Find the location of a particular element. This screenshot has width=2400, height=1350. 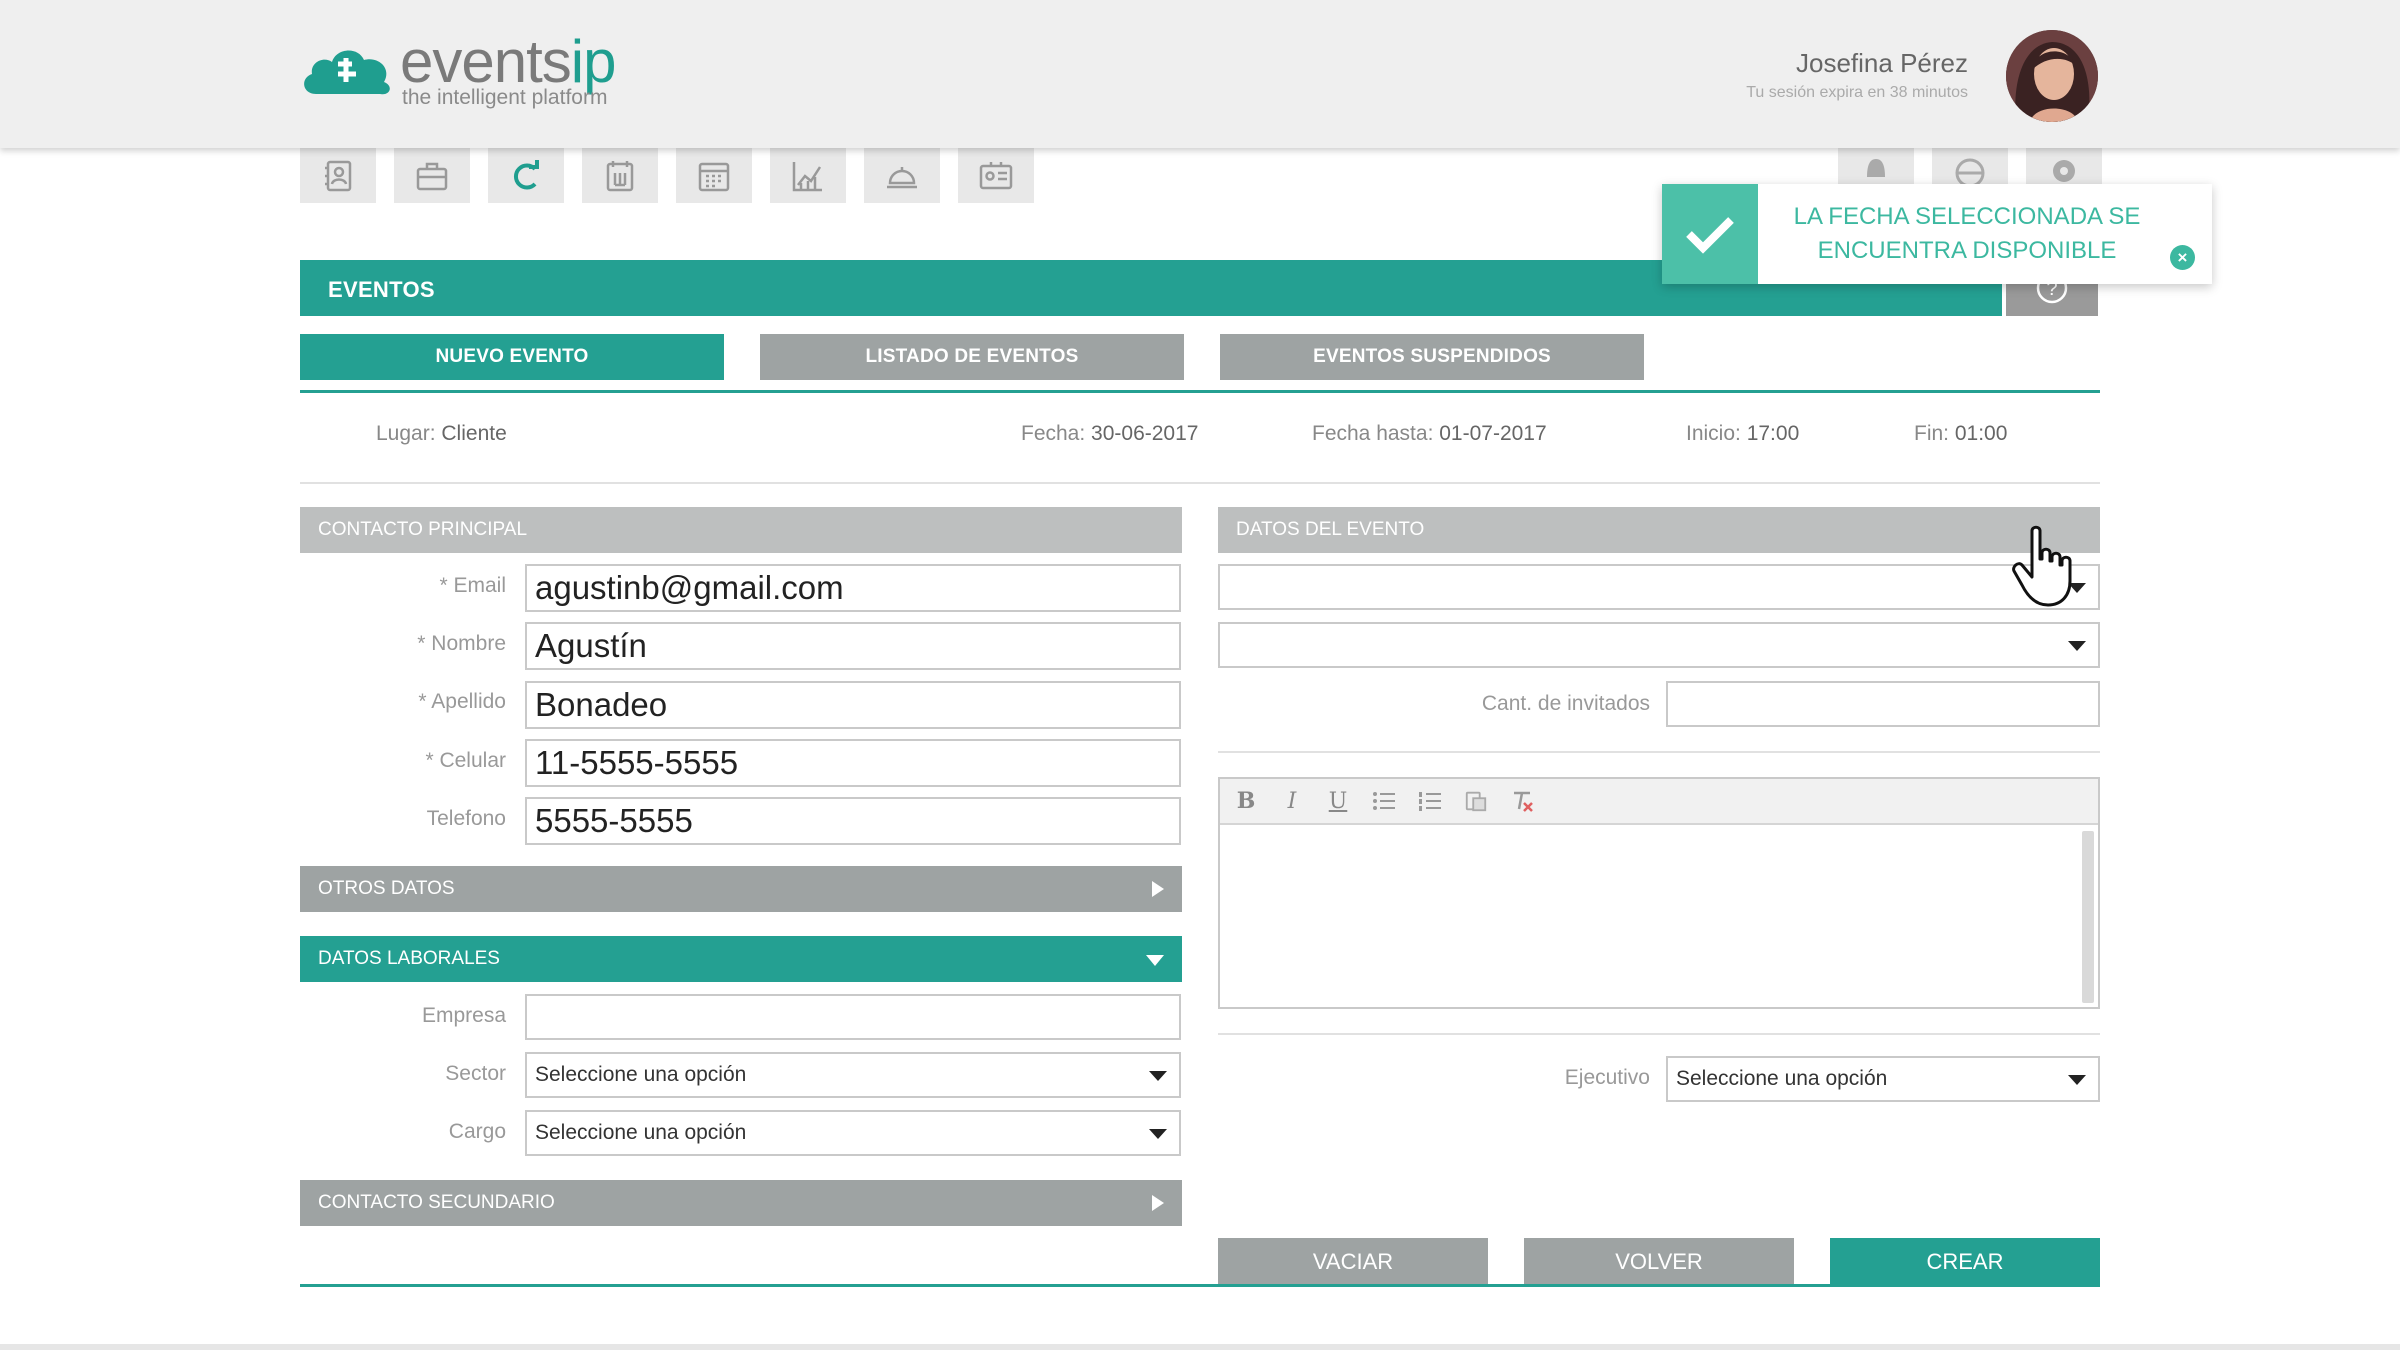

event-type-select is located at coordinates (1659, 587).